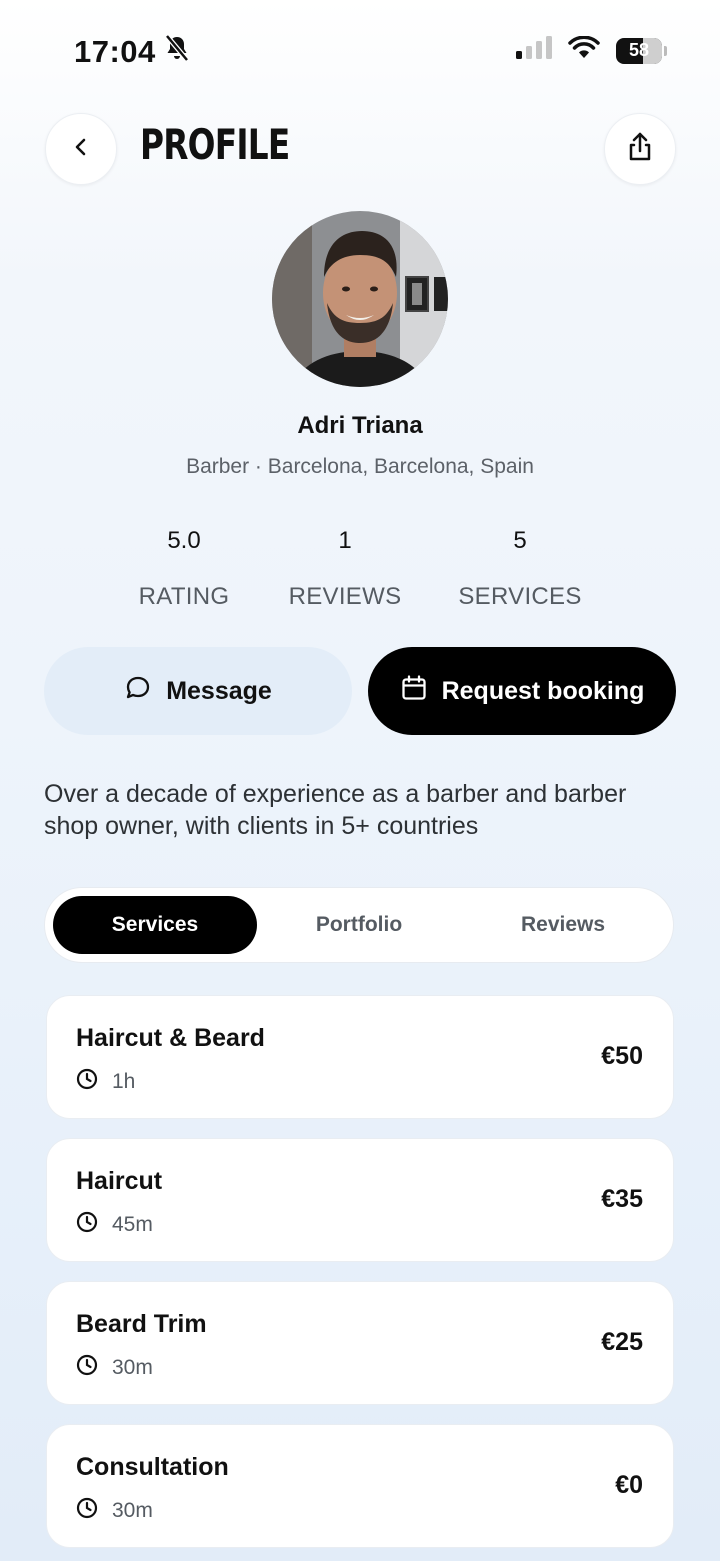  I want to click on service-card: Haircut & Beard 1h €50, so click(360, 1057).